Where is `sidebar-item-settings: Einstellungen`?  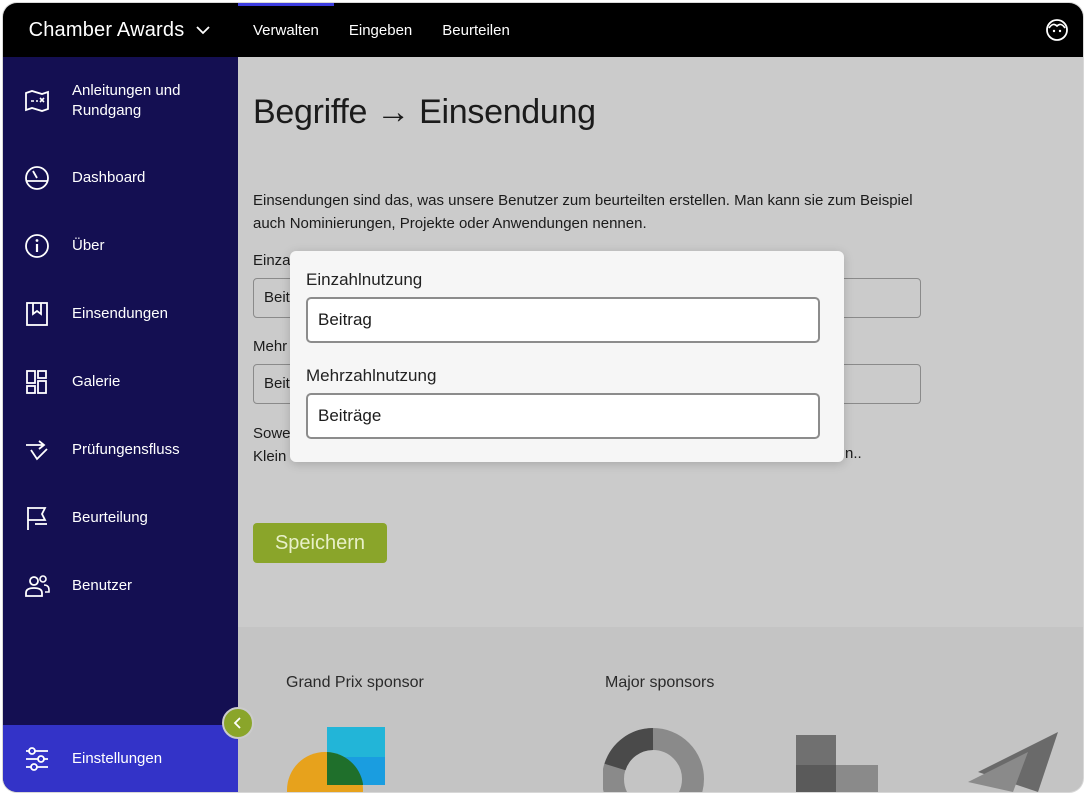 sidebar-item-settings: Einstellungen is located at coordinates (120, 758).